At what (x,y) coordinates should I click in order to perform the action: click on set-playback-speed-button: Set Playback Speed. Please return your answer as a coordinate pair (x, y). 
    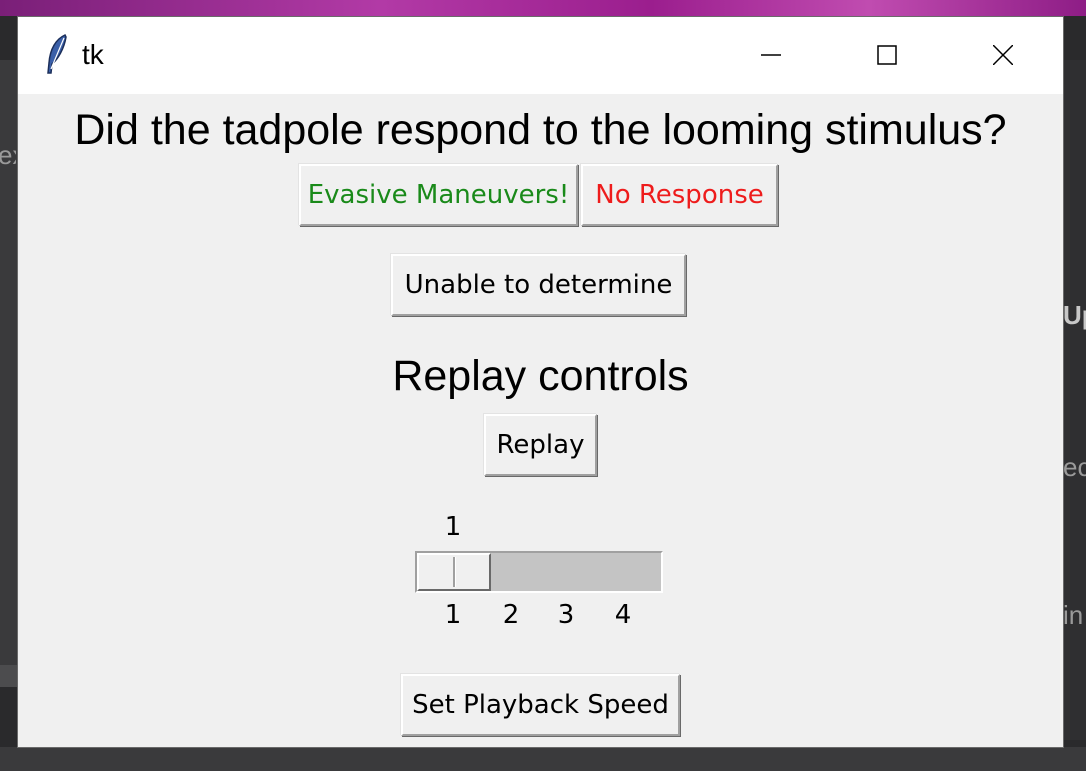
    Looking at the image, I should click on (540, 705).